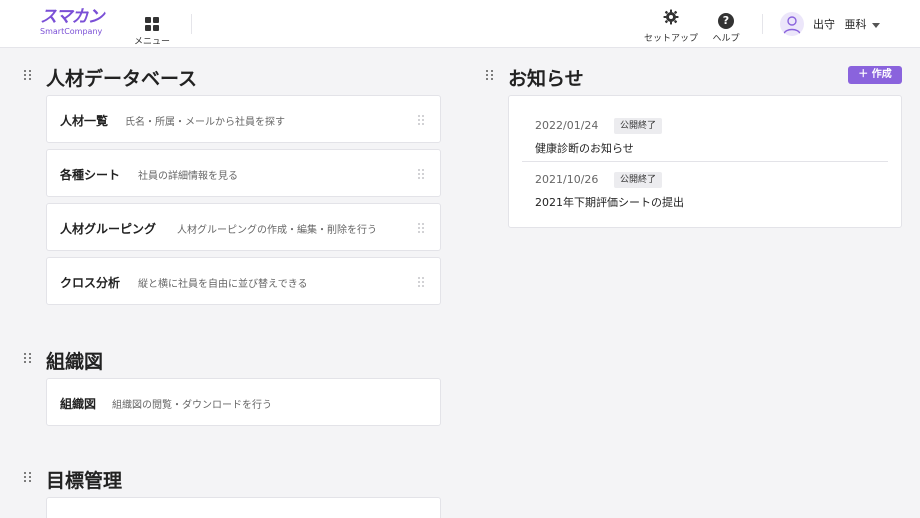  What do you see at coordinates (567, 125) in the screenshot?
I see `news-date: 2022/01/24` at bounding box center [567, 125].